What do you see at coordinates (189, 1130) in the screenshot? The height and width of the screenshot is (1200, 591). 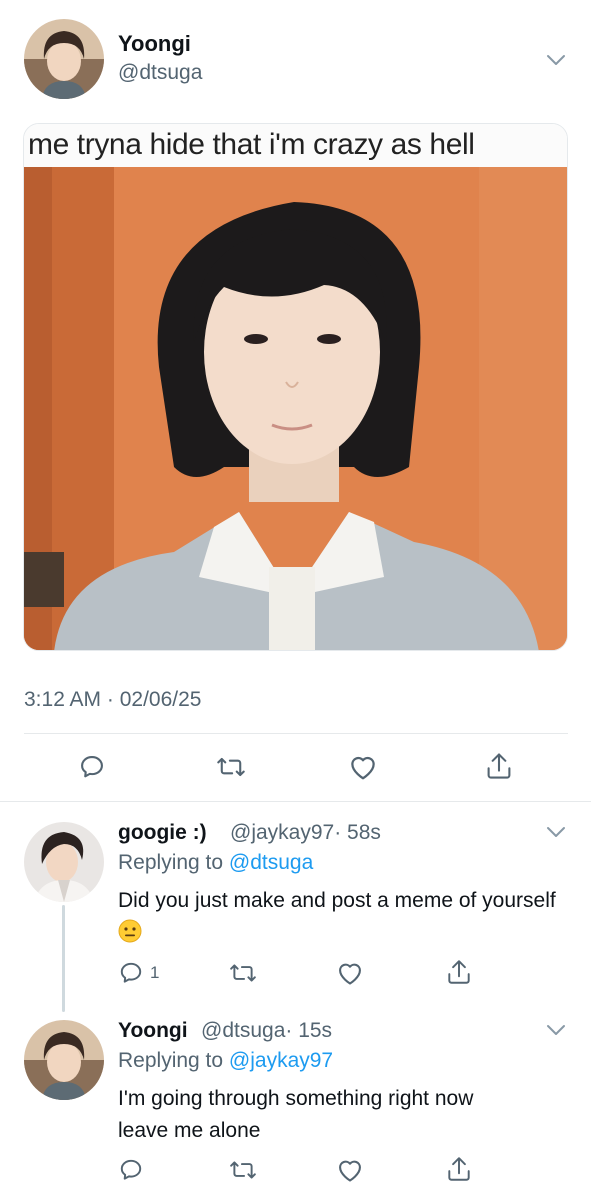 I see `reply-text-line: leave me alone` at bounding box center [189, 1130].